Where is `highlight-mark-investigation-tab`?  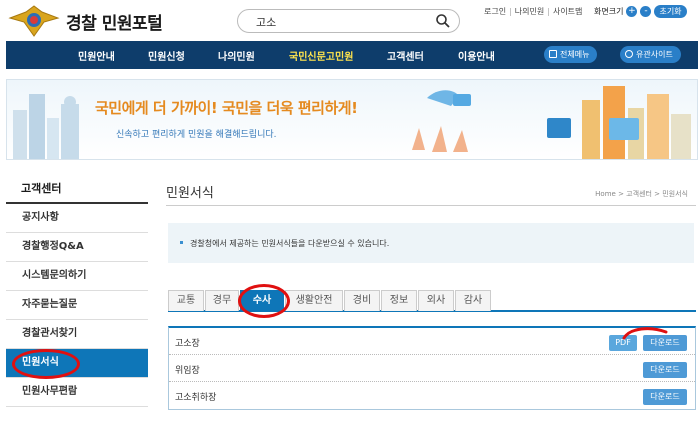
highlight-mark-investigation-tab is located at coordinates (264, 301).